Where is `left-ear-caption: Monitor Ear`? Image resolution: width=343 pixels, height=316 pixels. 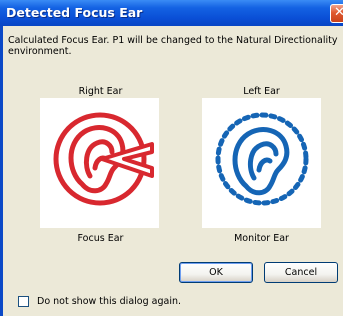
left-ear-caption: Monitor Ear is located at coordinates (261, 238).